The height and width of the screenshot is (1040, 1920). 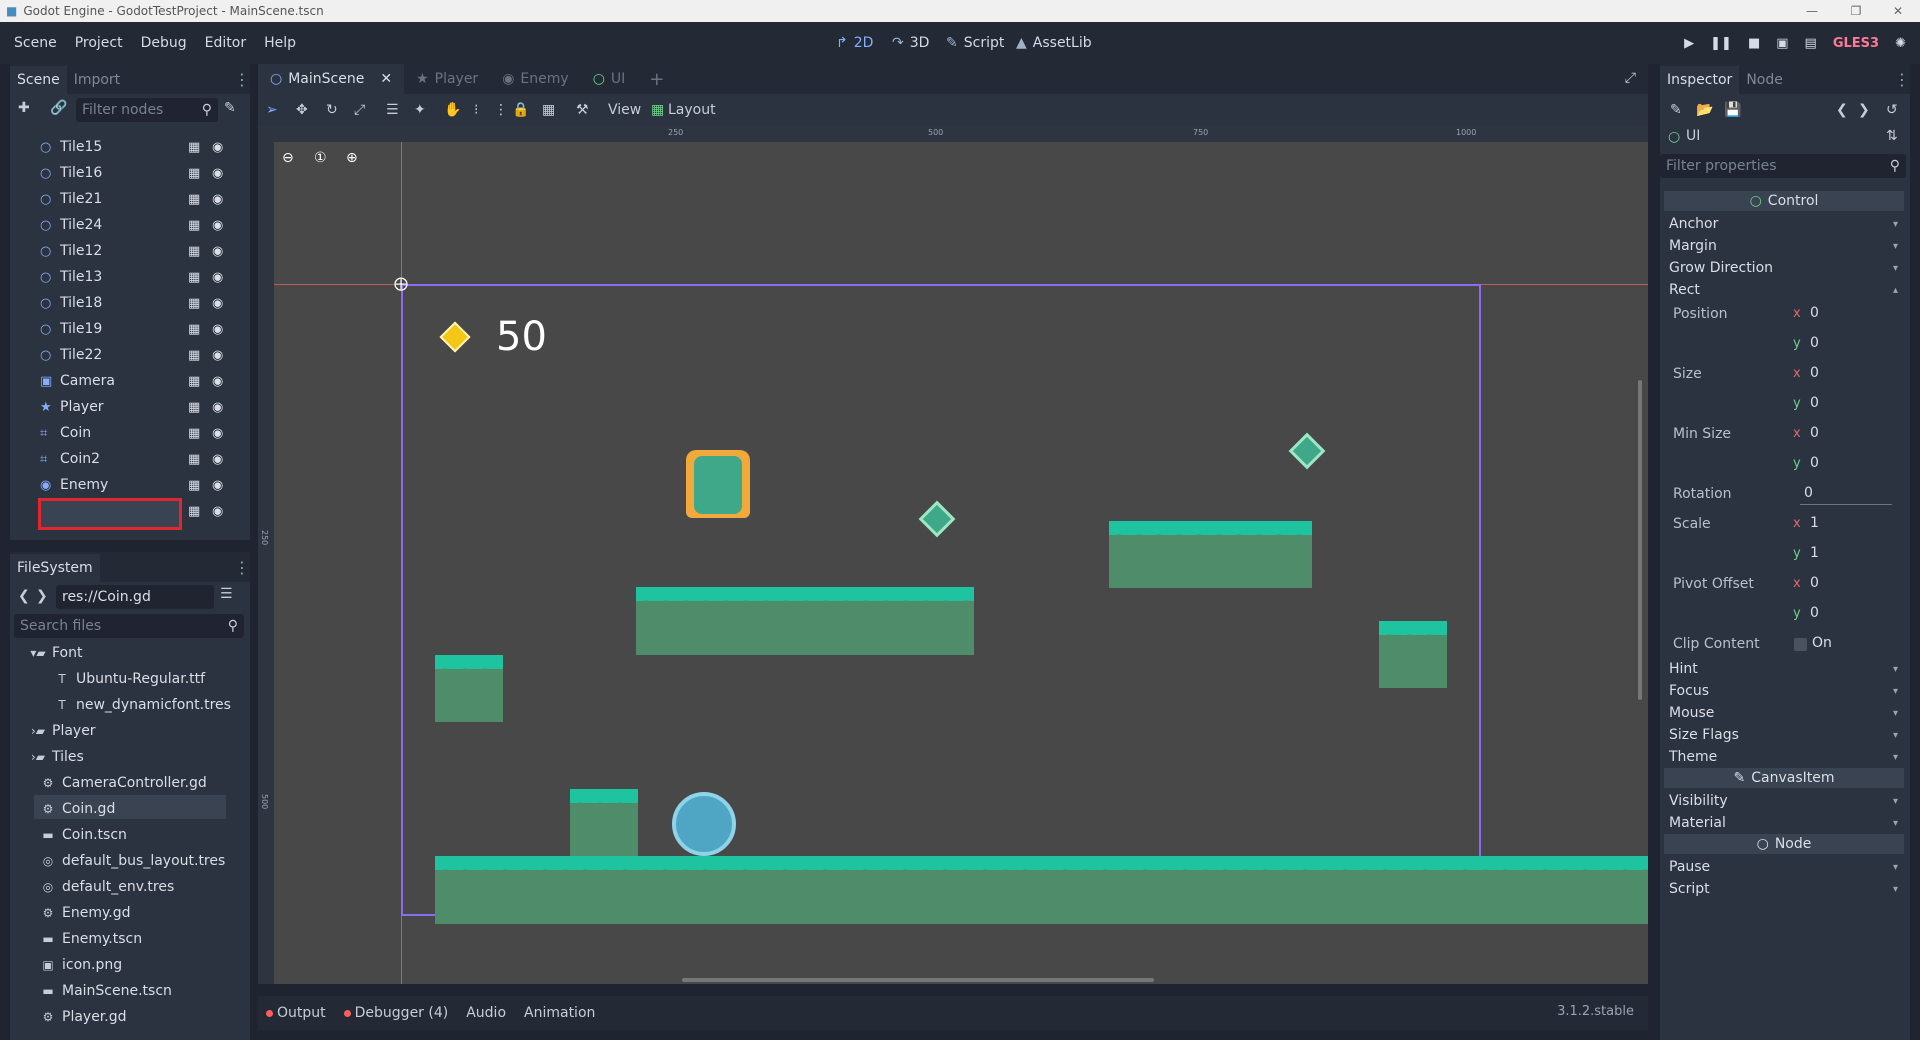 I want to click on scene-tree-node: ○ Tile22 ▦ ◉, so click(x=121, y=355).